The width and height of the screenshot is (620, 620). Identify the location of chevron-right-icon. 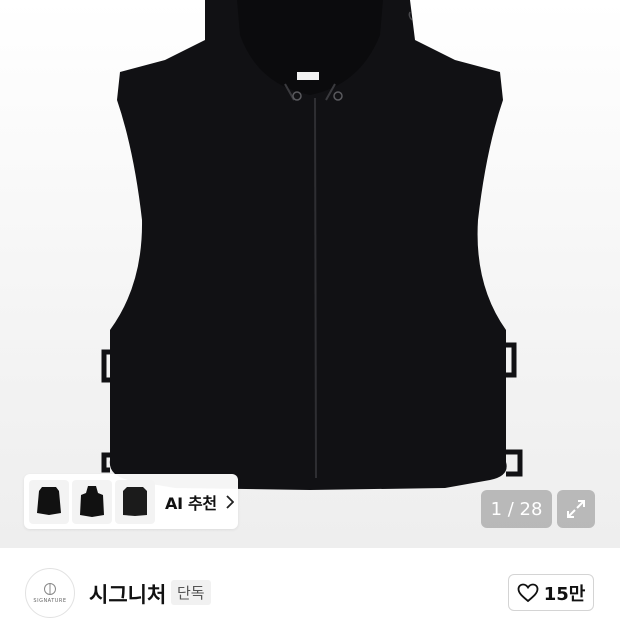
(230, 501).